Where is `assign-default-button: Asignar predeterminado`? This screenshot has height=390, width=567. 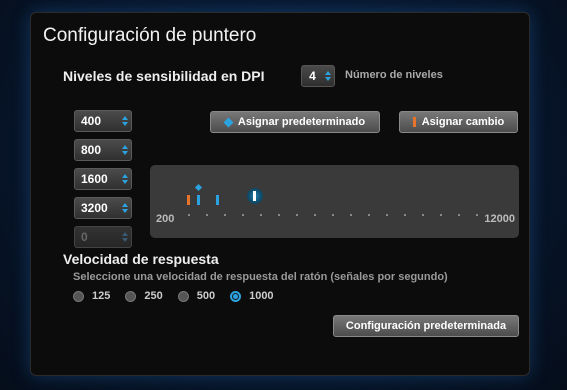 assign-default-button: Asignar predeterminado is located at coordinates (295, 122).